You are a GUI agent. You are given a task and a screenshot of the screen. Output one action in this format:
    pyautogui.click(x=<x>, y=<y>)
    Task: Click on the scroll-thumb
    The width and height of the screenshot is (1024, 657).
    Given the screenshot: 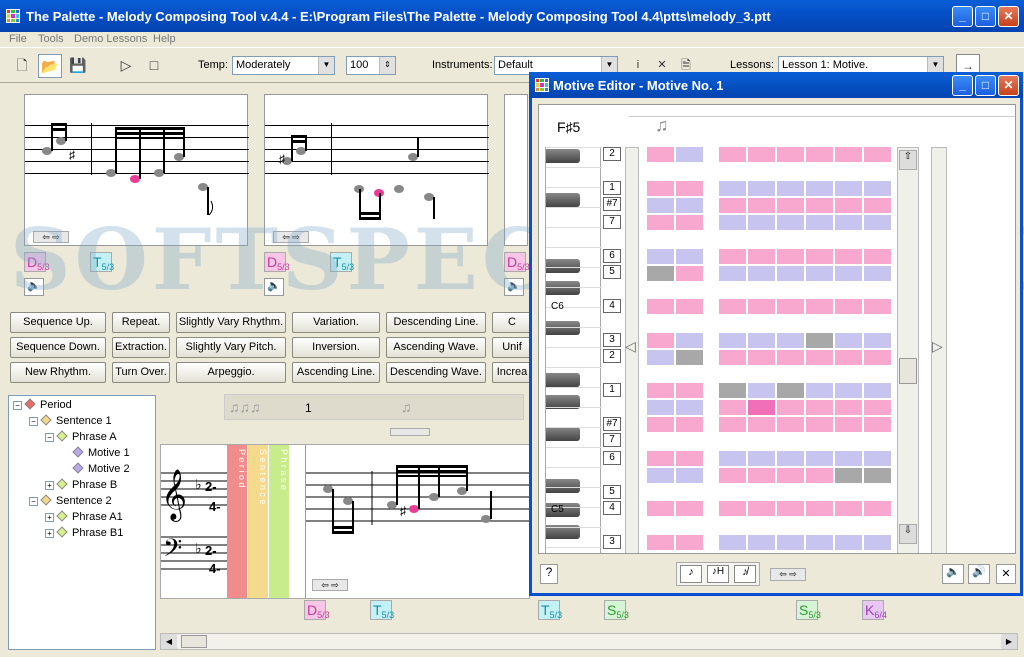 What is the action you would take?
    pyautogui.click(x=194, y=641)
    